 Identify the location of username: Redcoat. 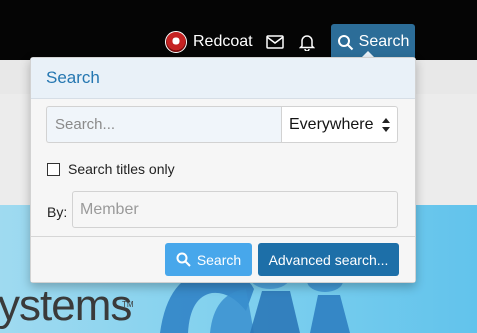
(223, 41).